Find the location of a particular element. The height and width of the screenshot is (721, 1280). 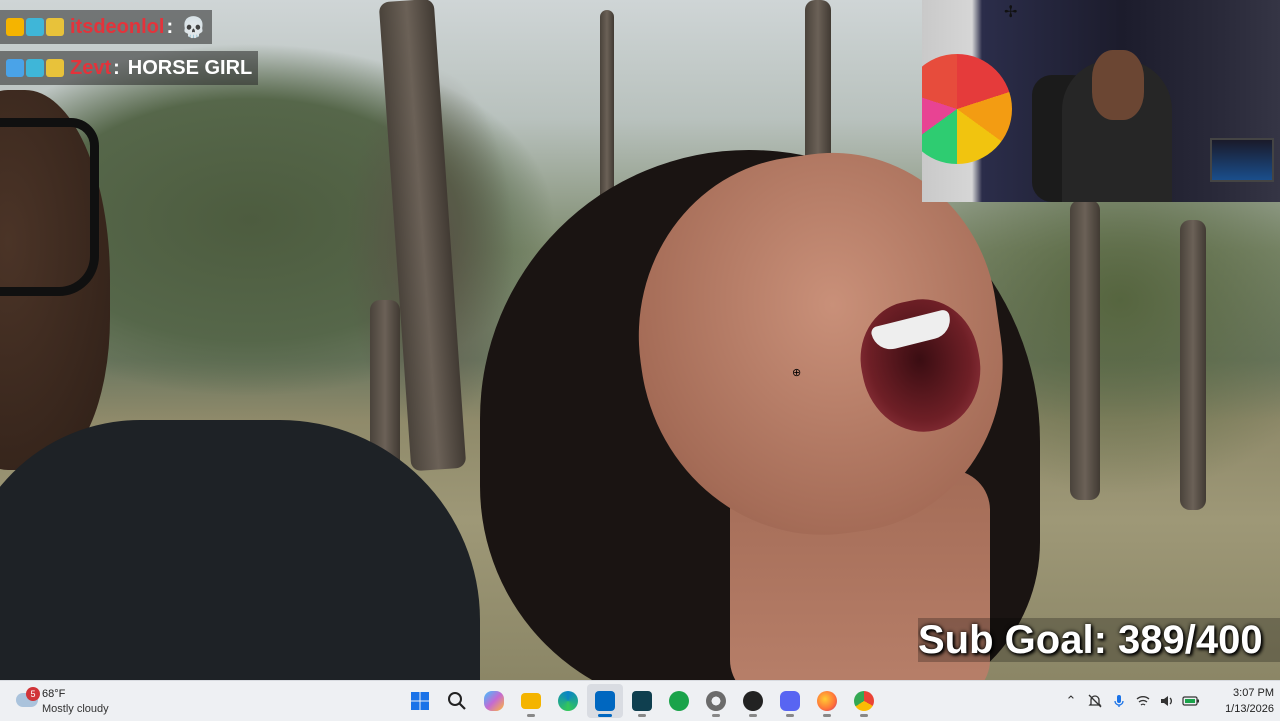

battery-icon is located at coordinates (1191, 701).